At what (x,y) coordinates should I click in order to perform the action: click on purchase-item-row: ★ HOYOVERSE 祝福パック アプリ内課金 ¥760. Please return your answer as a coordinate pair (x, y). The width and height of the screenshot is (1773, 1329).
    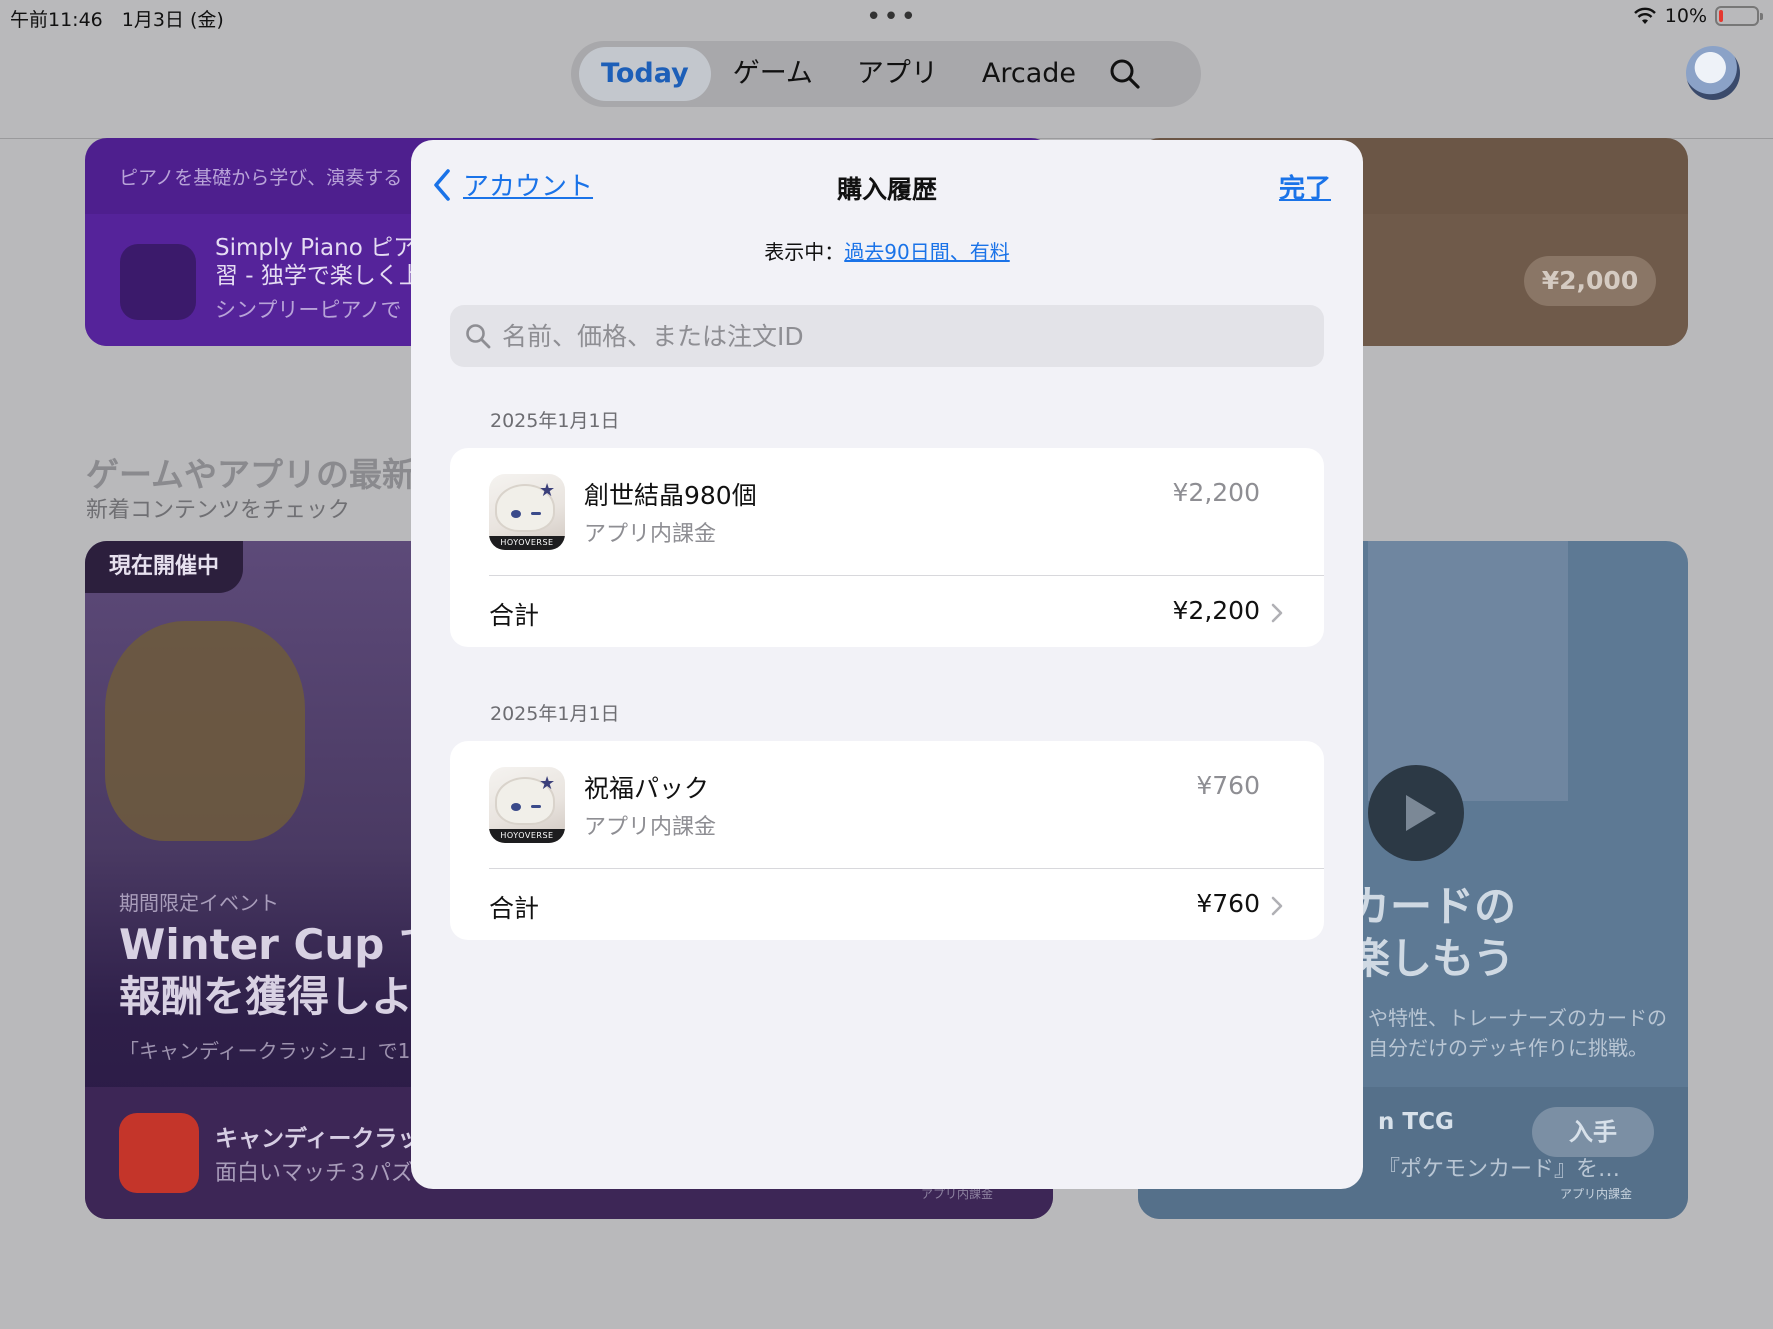
    Looking at the image, I should click on (887, 805).